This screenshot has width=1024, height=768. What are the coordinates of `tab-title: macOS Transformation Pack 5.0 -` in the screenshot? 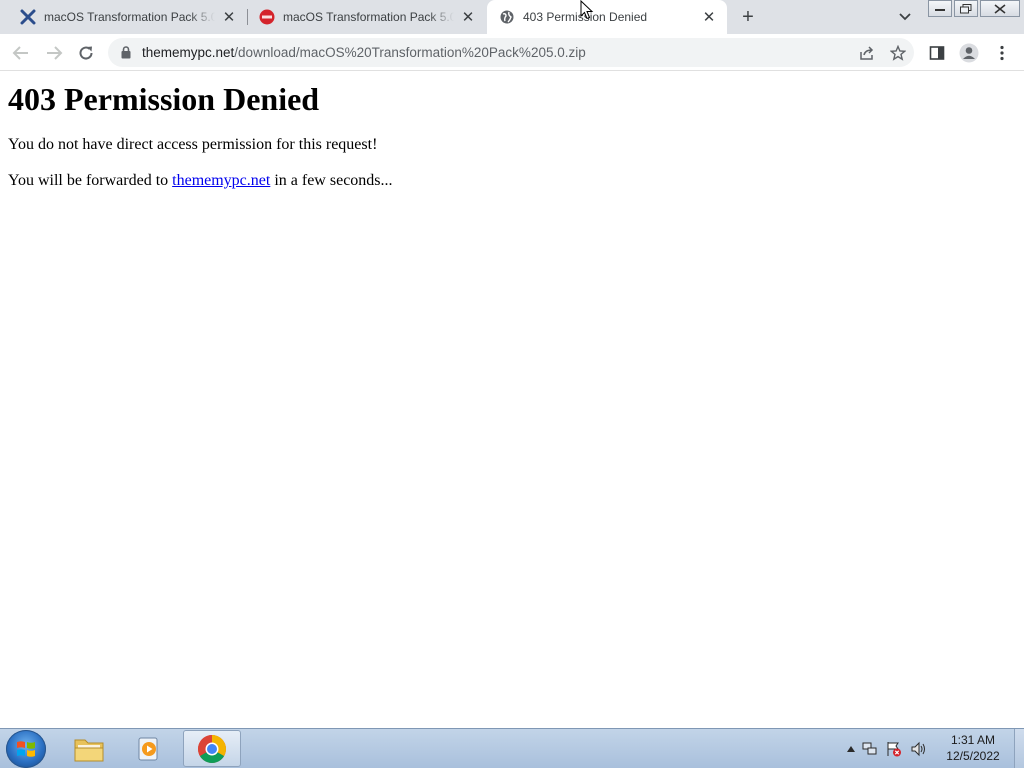 It's located at (129, 17).